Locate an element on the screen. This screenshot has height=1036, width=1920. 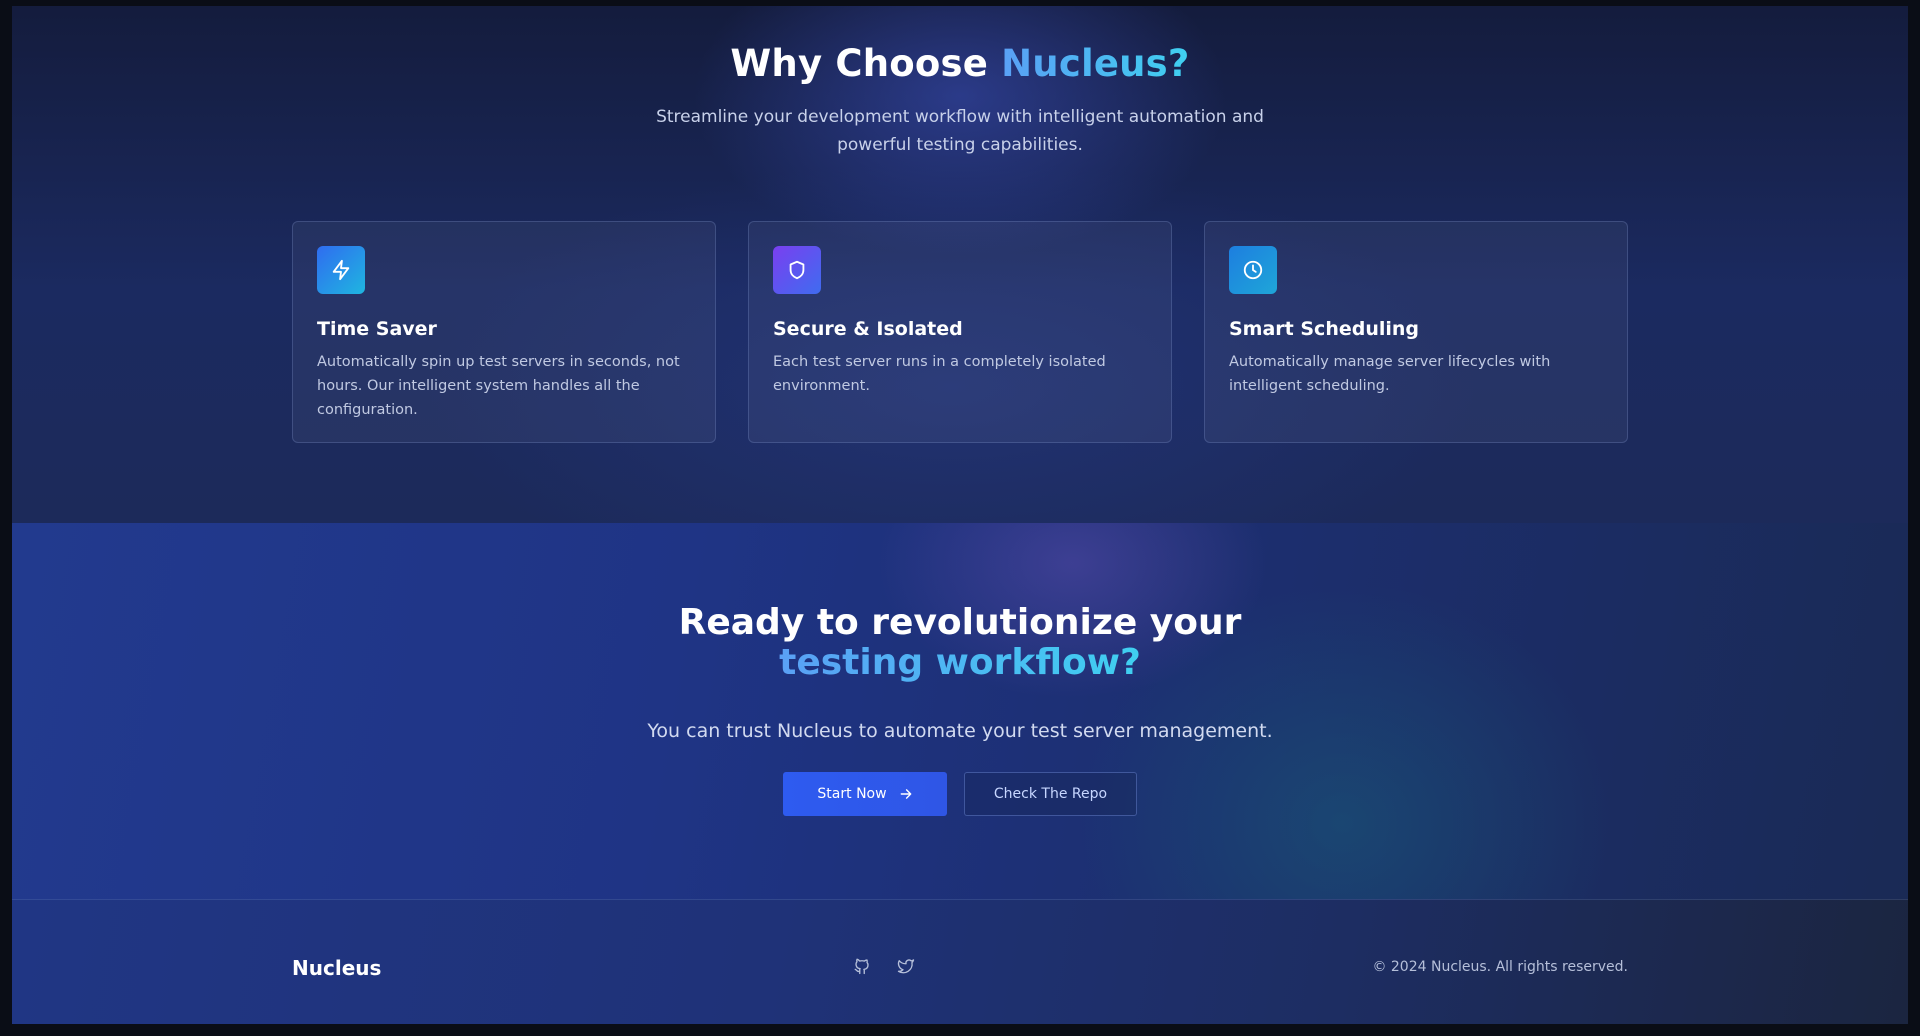
features-title: Why Choose Nucleus? is located at coordinates (960, 63).